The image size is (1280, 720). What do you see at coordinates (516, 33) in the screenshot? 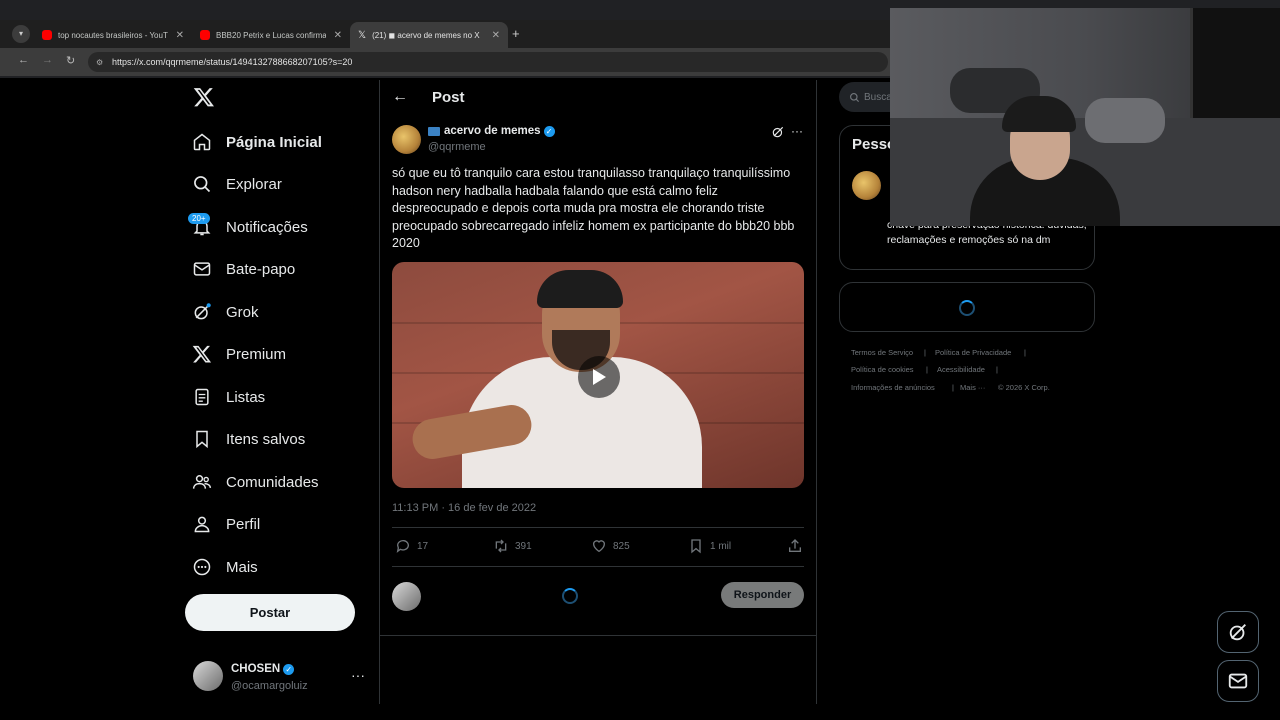
I see `new-tab-button: +` at bounding box center [516, 33].